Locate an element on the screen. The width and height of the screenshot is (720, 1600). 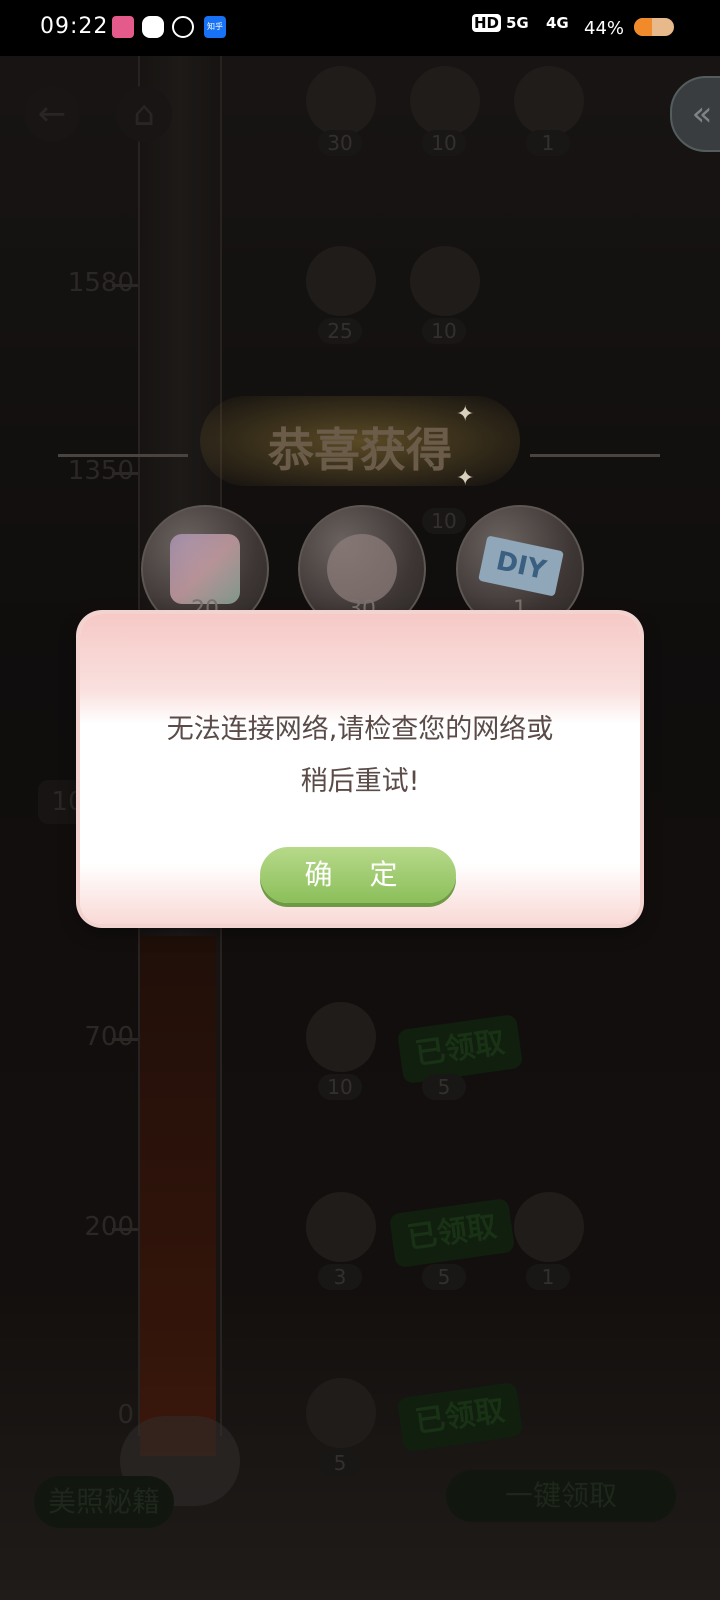
outfit-icon is located at coordinates (362, 569).